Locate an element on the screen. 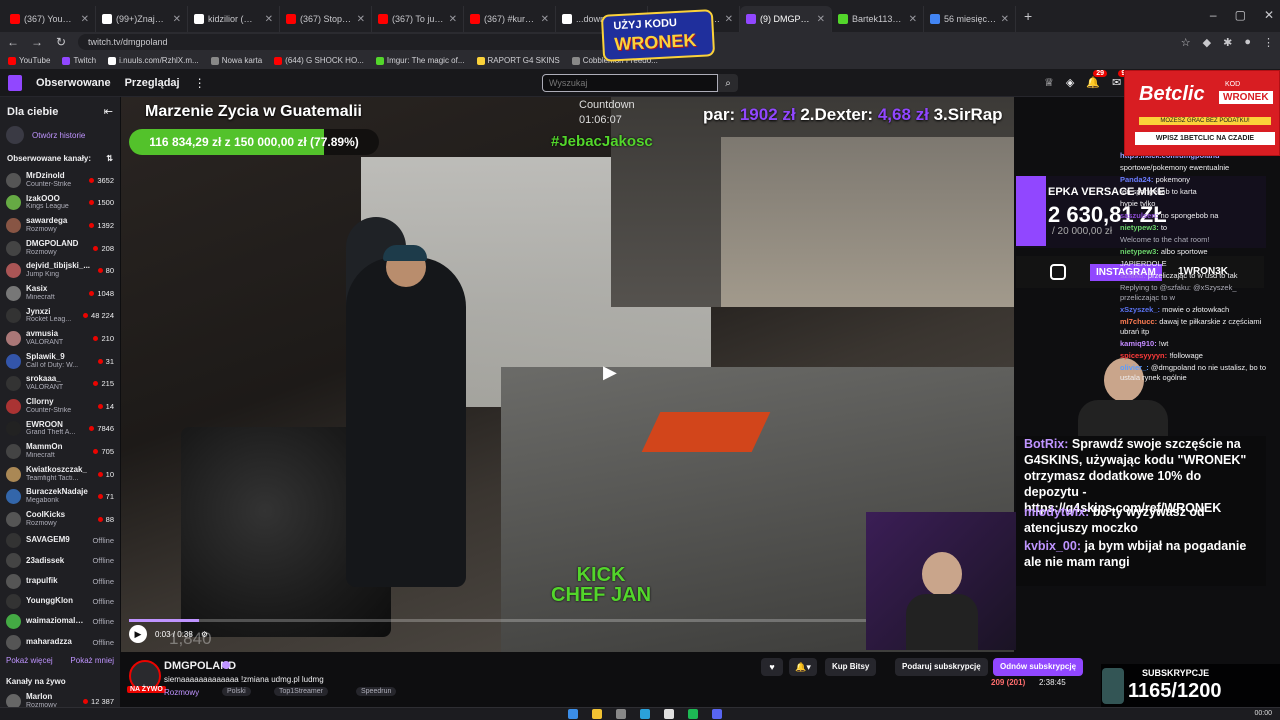  sidebar-channel: avmusia VALORANT 210 is located at coordinates (60, 338).